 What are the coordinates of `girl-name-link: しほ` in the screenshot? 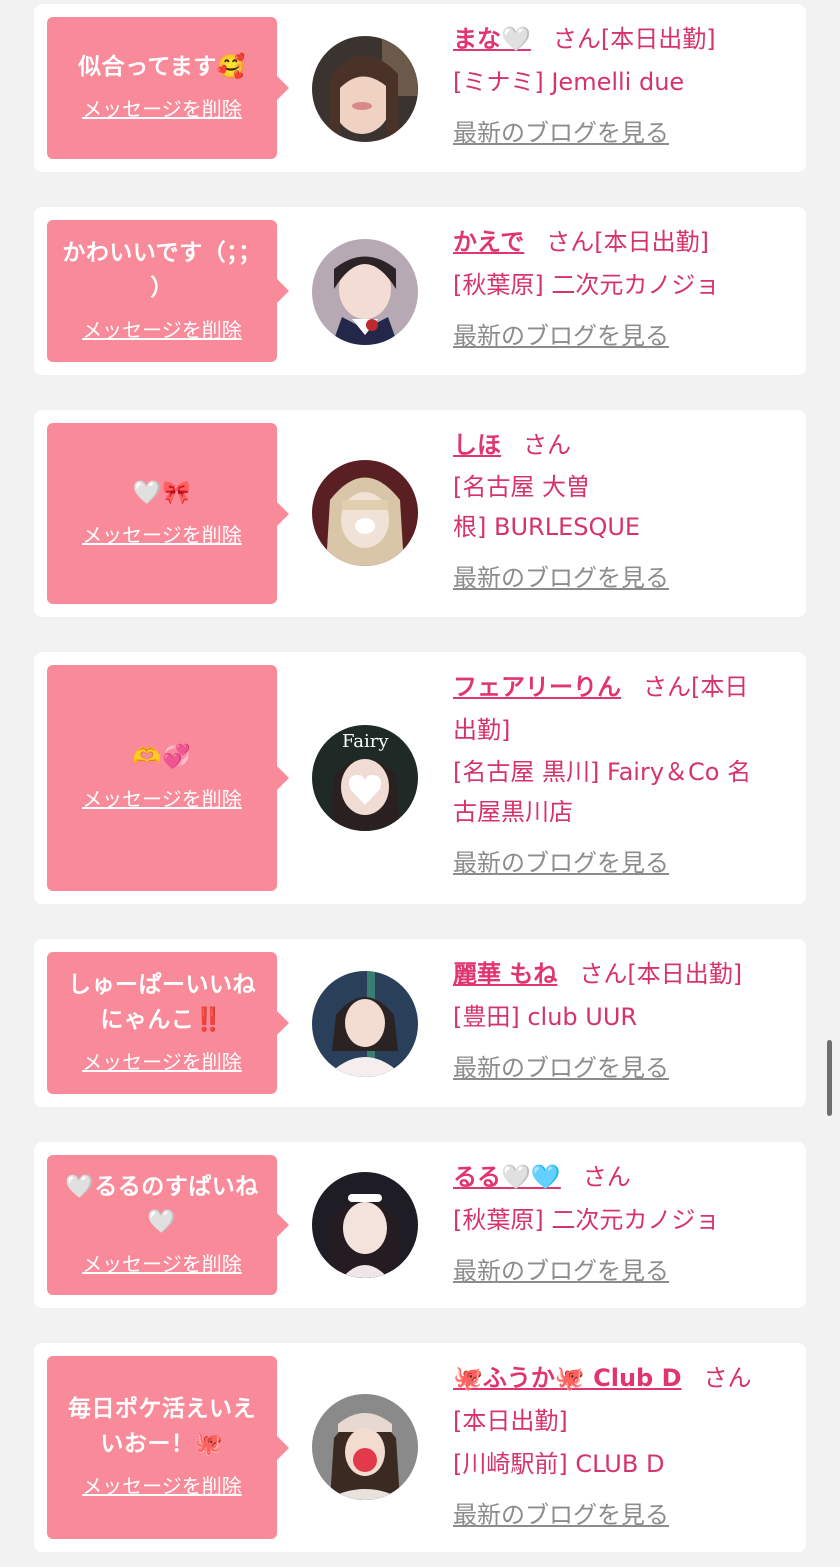 It's located at (477, 445).